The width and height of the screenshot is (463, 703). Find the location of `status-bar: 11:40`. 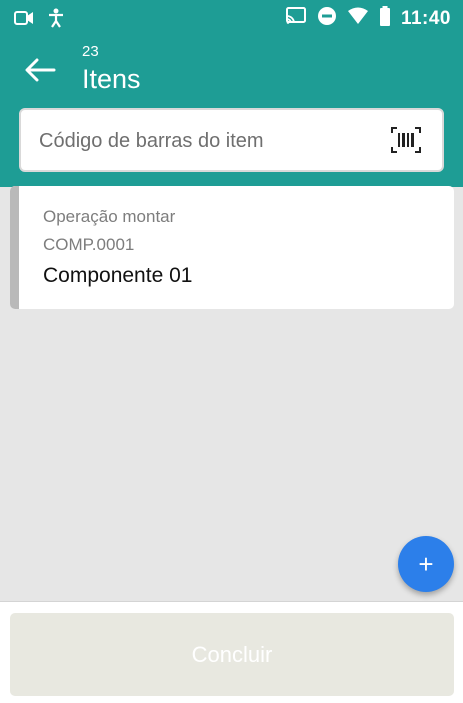

status-bar: 11:40 is located at coordinates (231, 19).